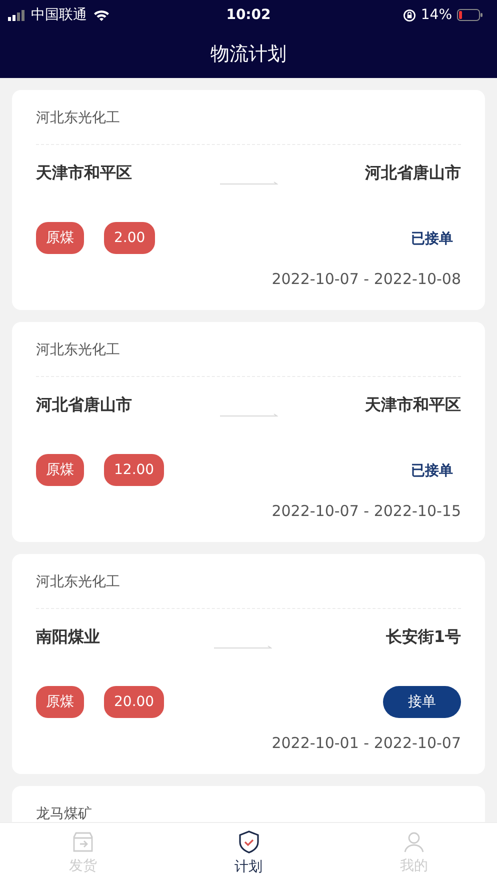 This screenshot has width=497, height=883. I want to click on company-name: 龙马煤矿, so click(64, 814).